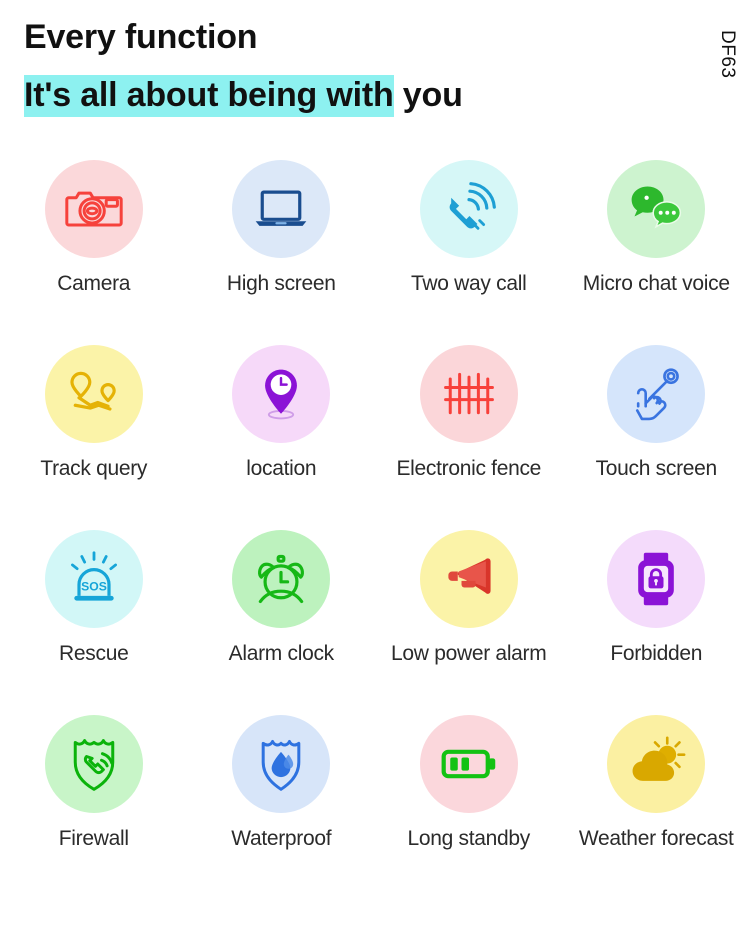 The width and height of the screenshot is (750, 943). I want to click on watch-lock-icon-circle, so click(656, 579).